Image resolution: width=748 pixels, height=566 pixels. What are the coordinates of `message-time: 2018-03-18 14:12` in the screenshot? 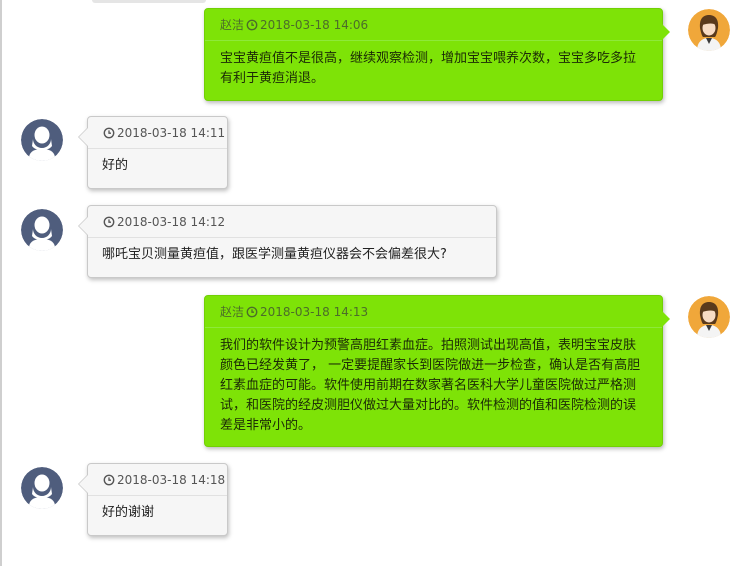 It's located at (171, 222).